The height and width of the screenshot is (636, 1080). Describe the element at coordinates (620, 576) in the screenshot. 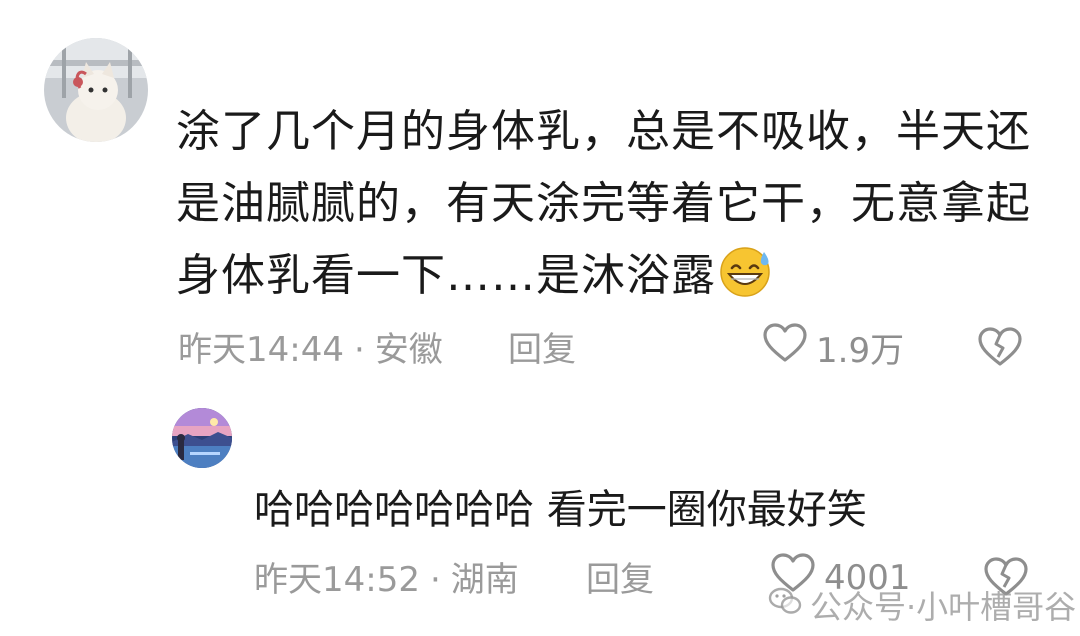

I see `reply-reply-button: 回复` at that location.